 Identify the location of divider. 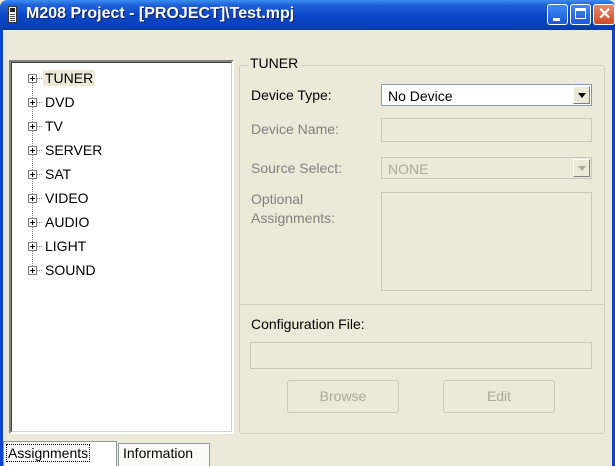
(422, 304).